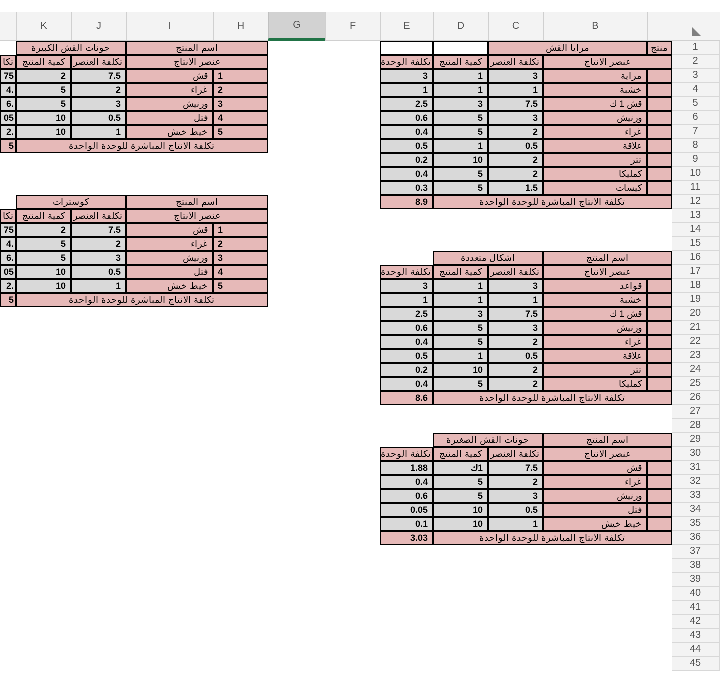 Image resolution: width=720 pixels, height=674 pixels. What do you see at coordinates (696, 342) in the screenshot?
I see `row-header: 22` at bounding box center [696, 342].